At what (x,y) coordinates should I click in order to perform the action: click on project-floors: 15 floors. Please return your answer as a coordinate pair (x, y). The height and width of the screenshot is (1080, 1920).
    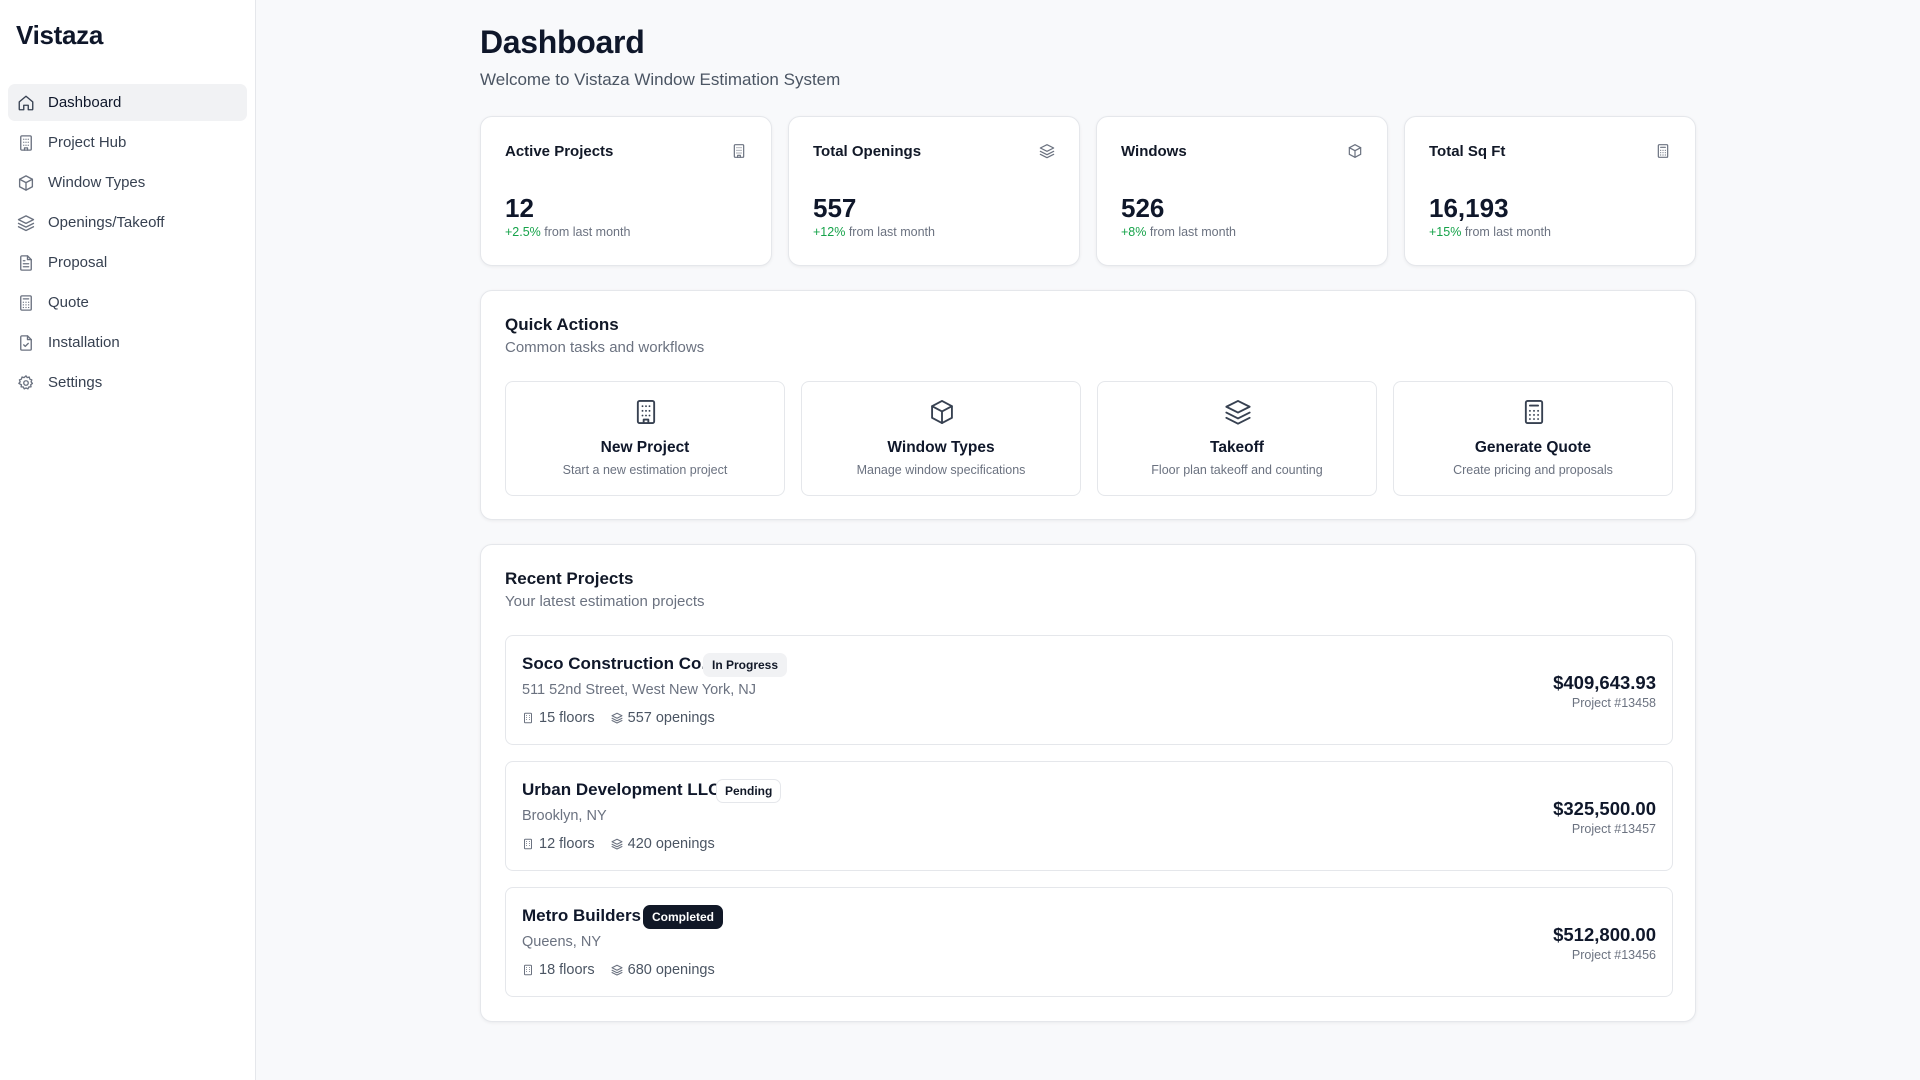
    Looking at the image, I should click on (567, 718).